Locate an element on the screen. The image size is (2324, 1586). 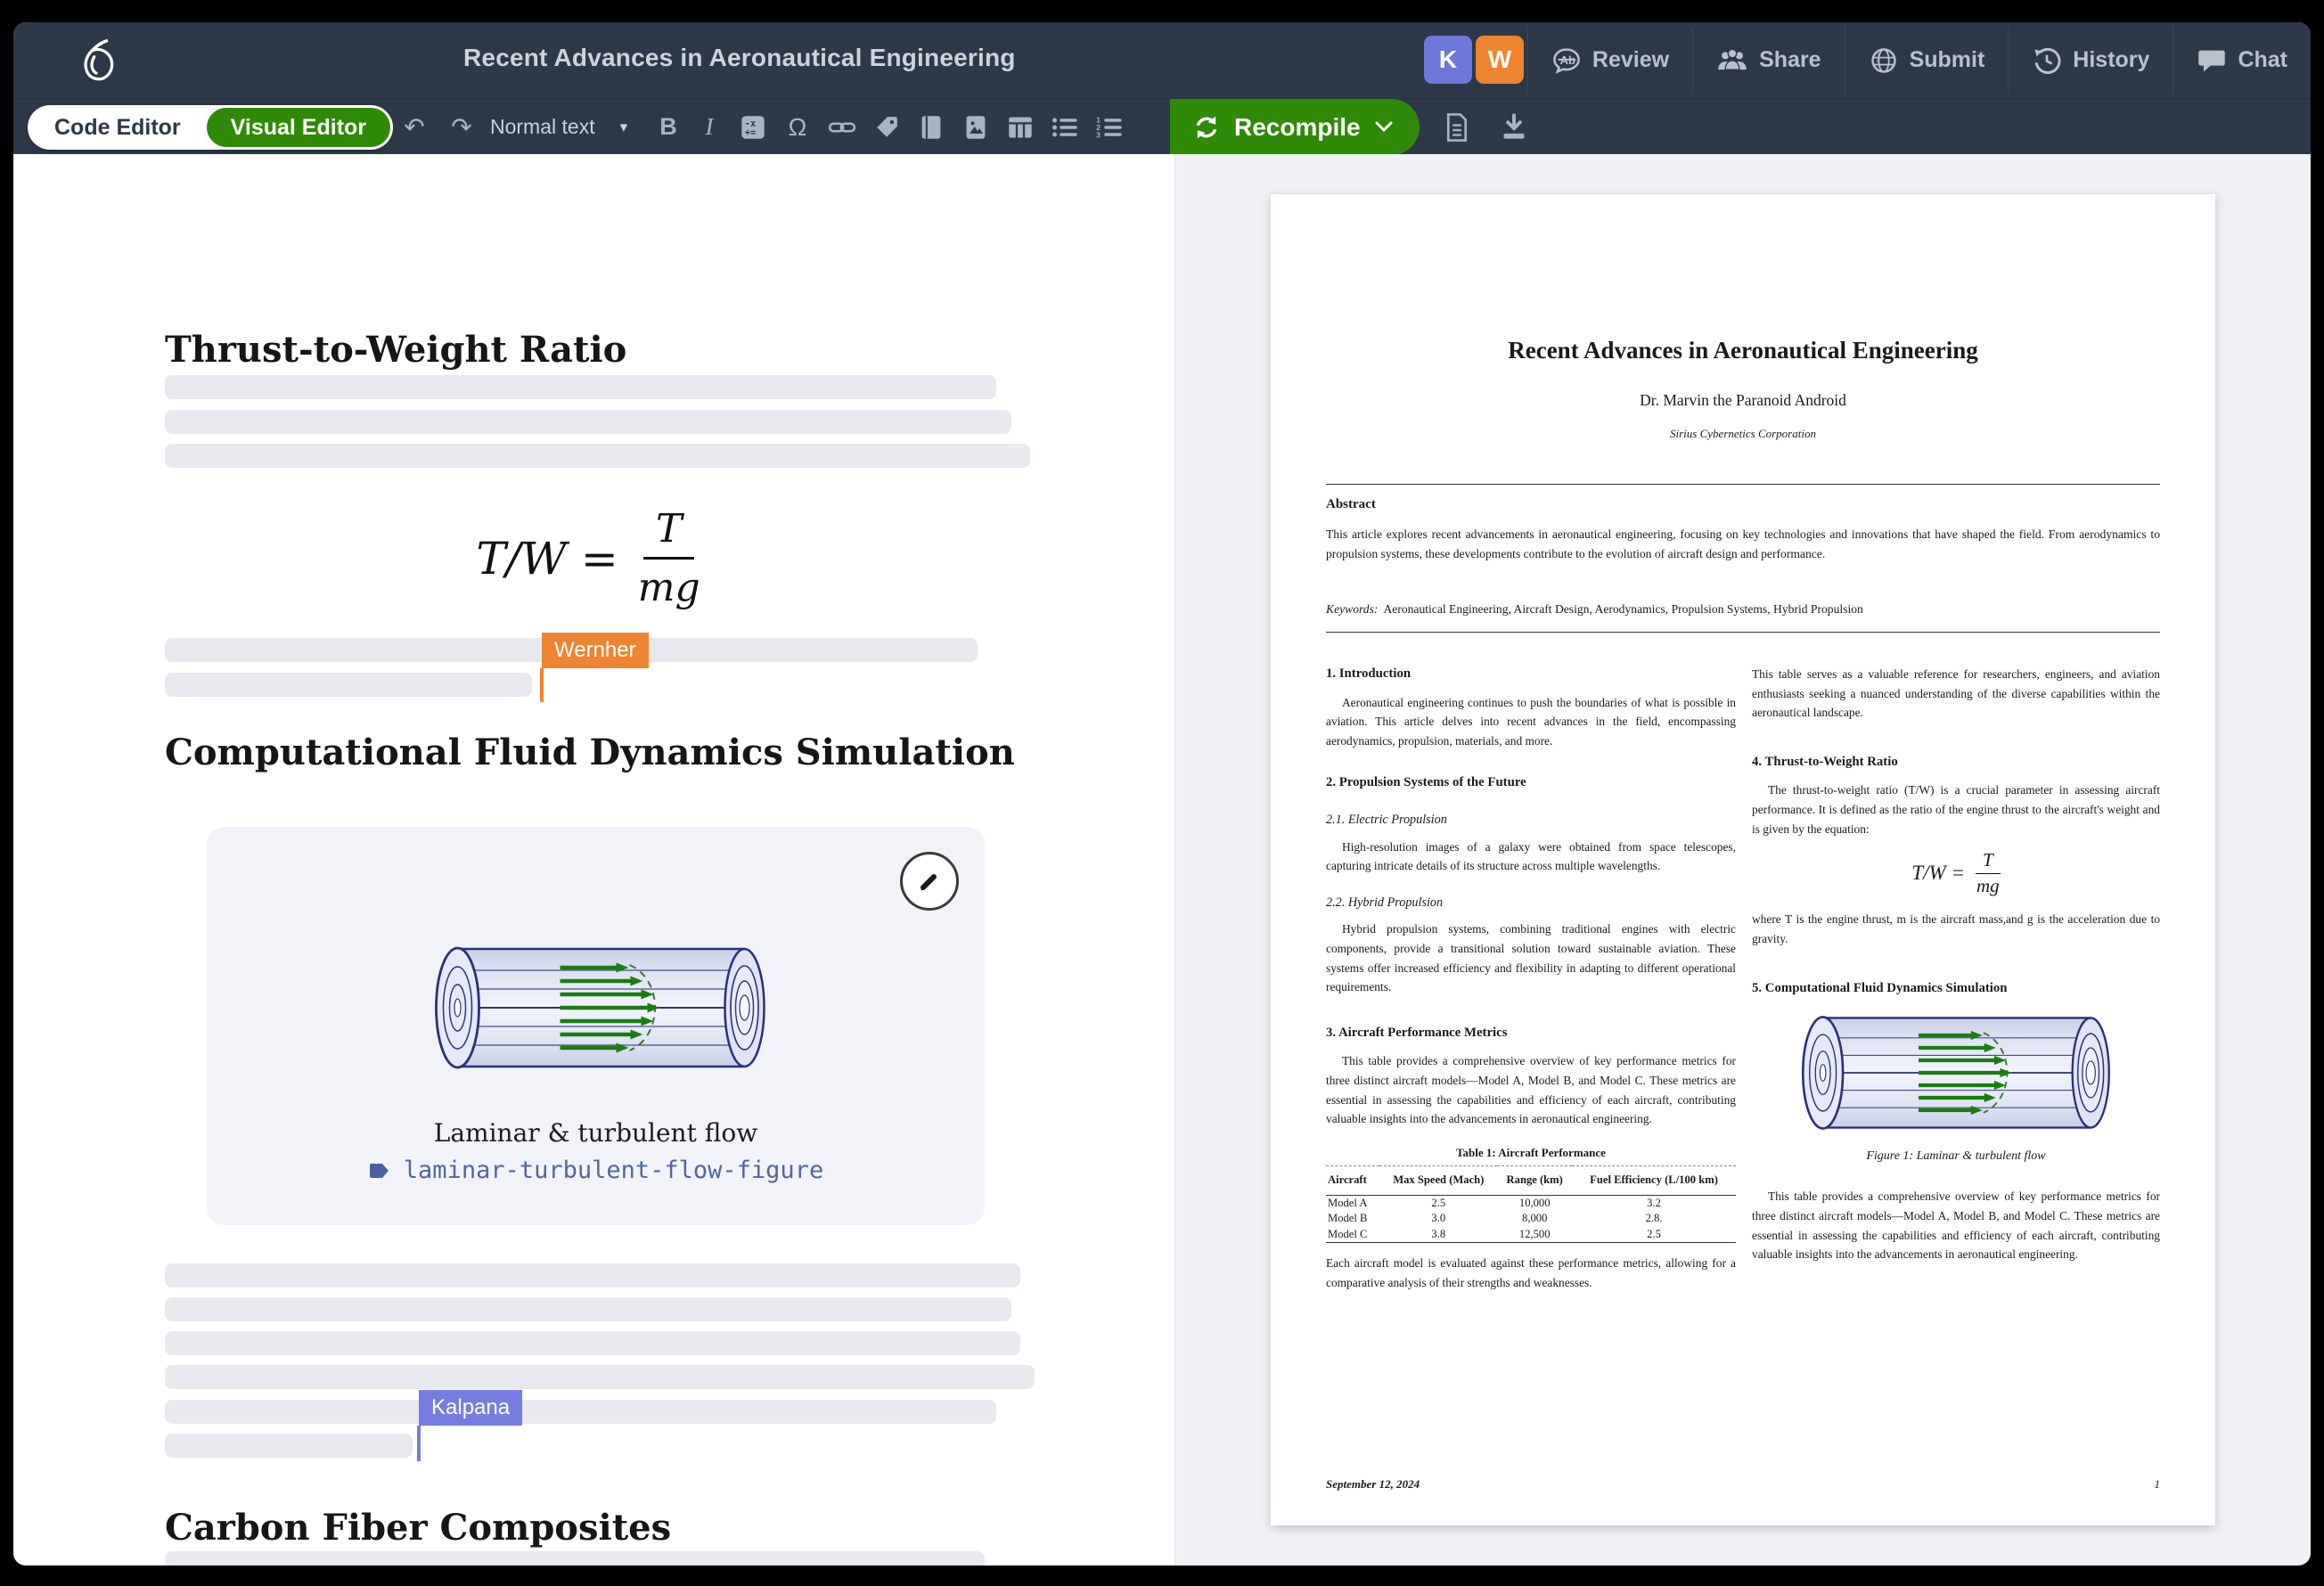
table-row: Model B 3.0 8,000 2.8. is located at coordinates (1495, 1218).